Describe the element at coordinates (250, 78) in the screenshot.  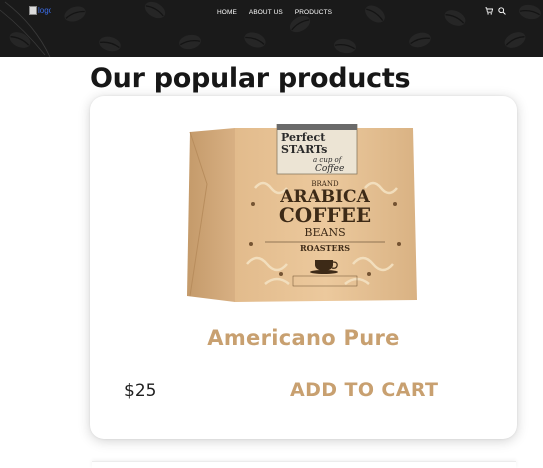
I see `section-title: Our popular products` at that location.